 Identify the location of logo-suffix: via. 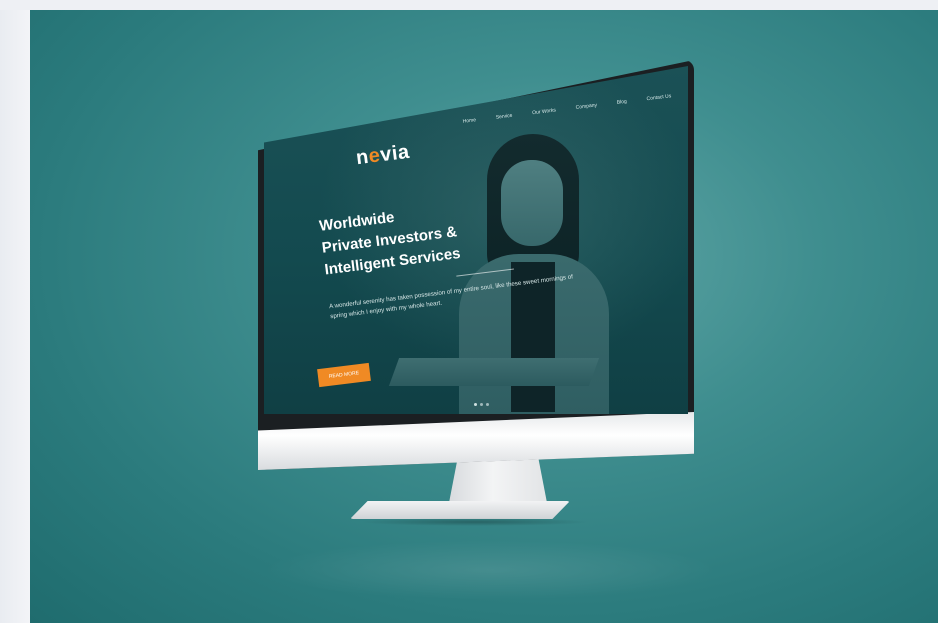
(394, 153).